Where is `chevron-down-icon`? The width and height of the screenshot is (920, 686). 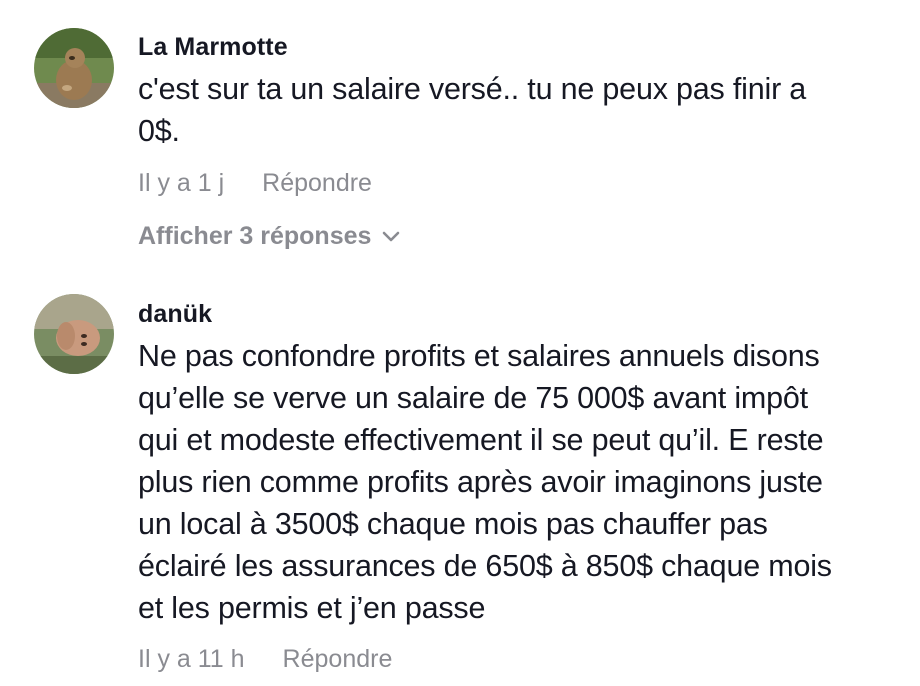
chevron-down-icon is located at coordinates (391, 236).